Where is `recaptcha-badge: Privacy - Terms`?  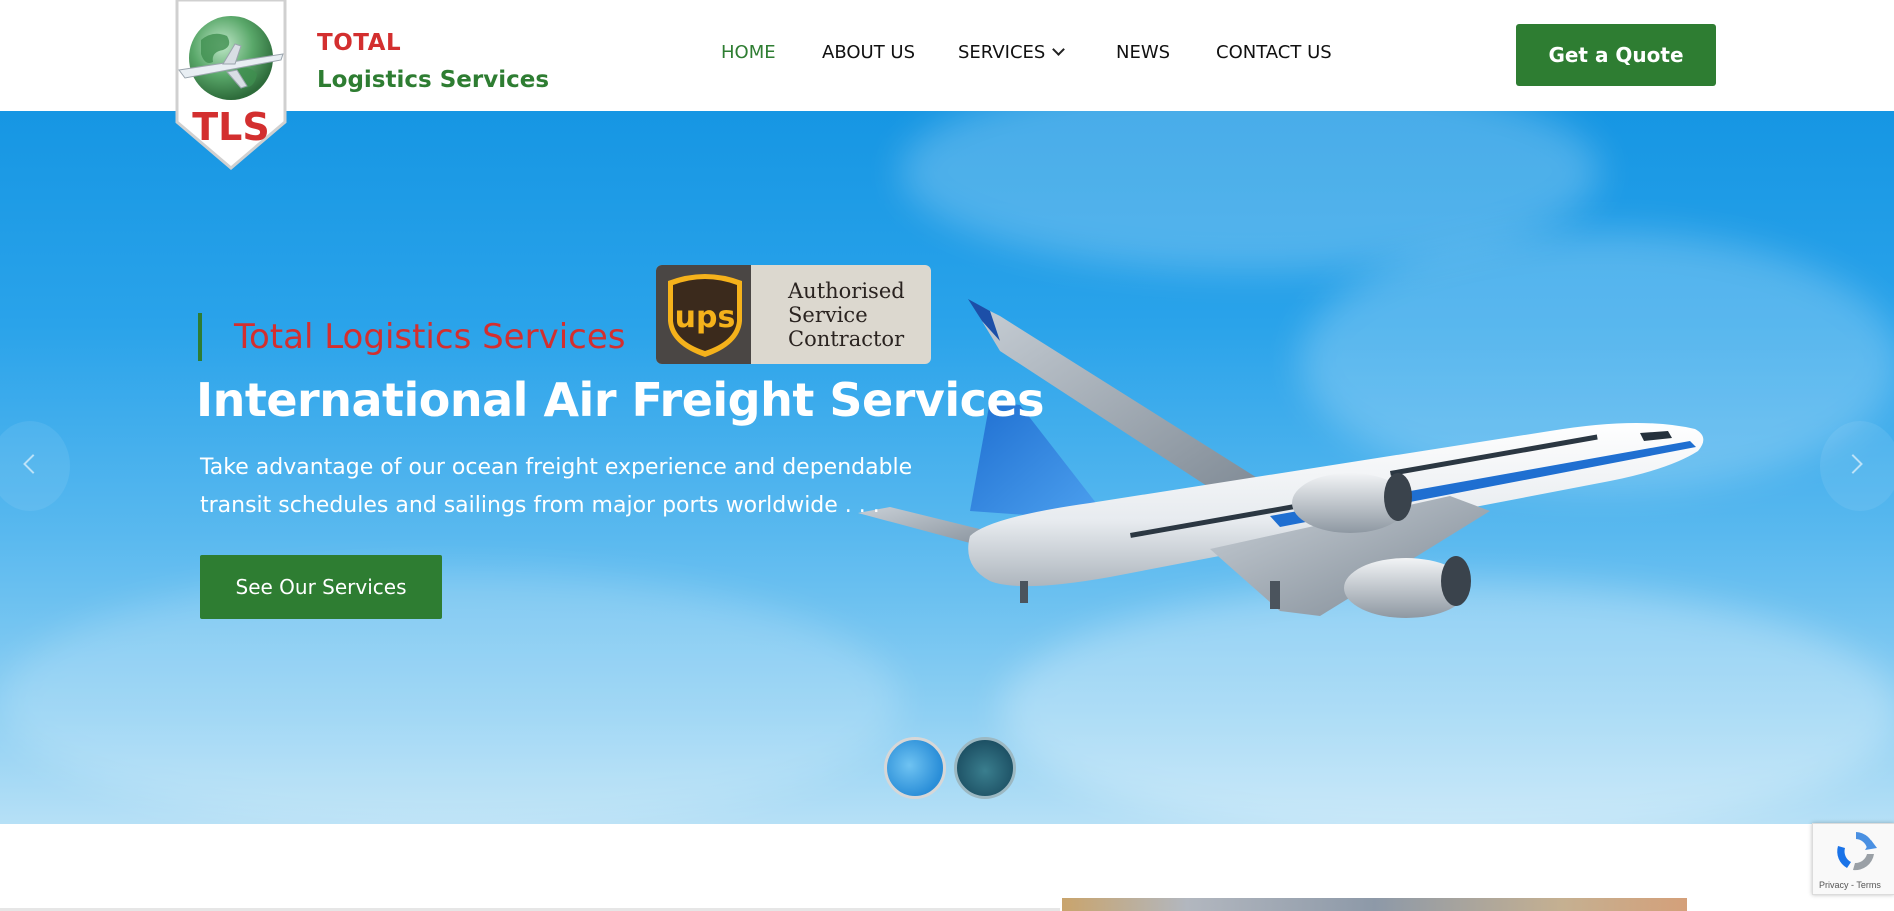 recaptcha-badge: Privacy - Terms is located at coordinates (1853, 859).